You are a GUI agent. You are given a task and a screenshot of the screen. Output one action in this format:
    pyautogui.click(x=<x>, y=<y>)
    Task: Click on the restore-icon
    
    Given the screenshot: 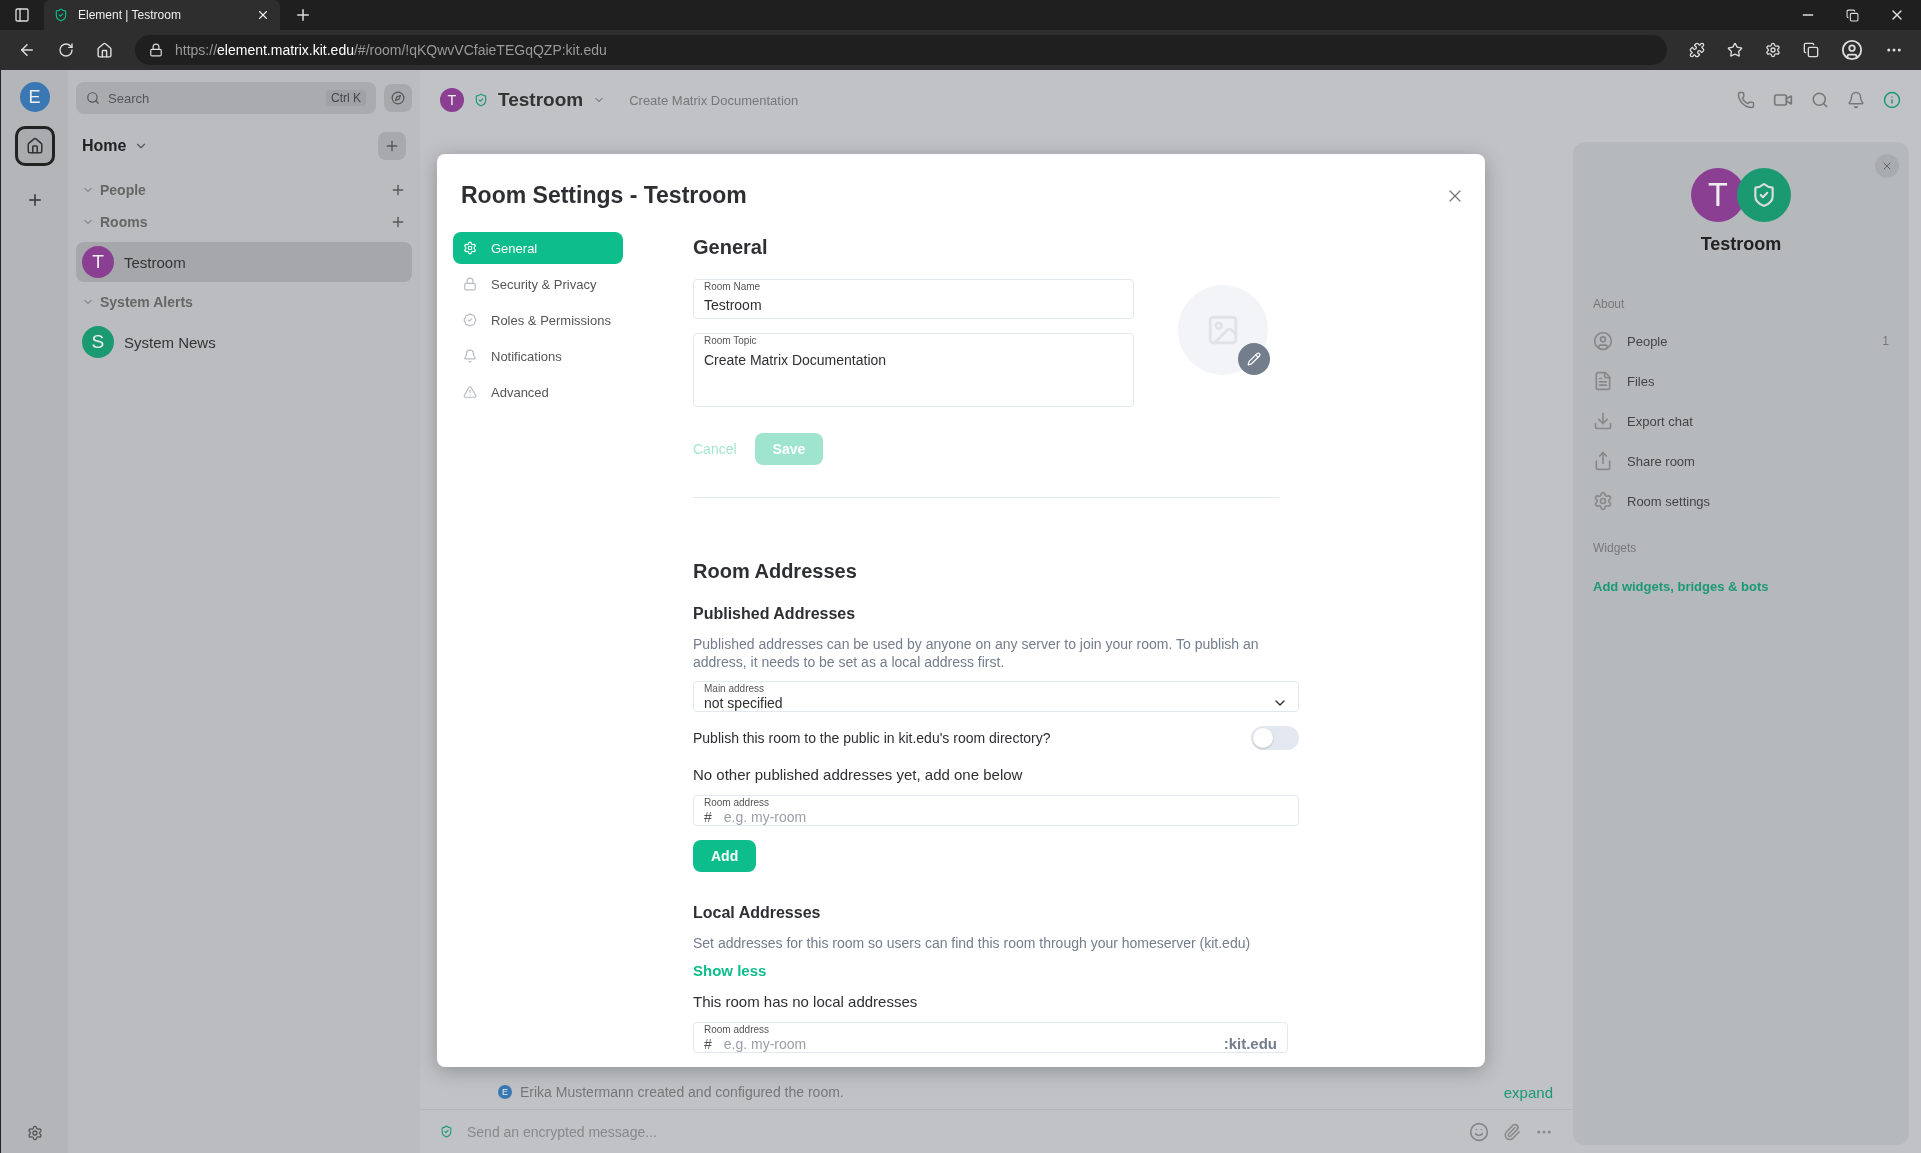 What is the action you would take?
    pyautogui.click(x=1852, y=15)
    